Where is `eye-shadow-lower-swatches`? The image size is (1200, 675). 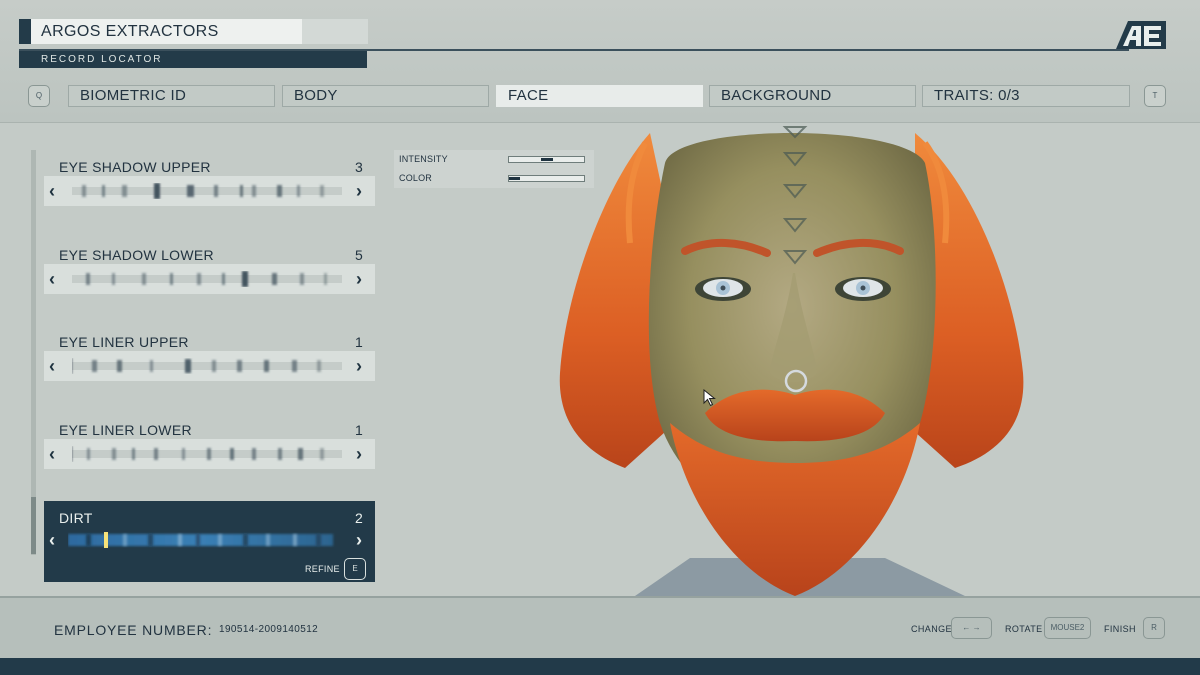
eye-shadow-lower-swatches is located at coordinates (207, 279).